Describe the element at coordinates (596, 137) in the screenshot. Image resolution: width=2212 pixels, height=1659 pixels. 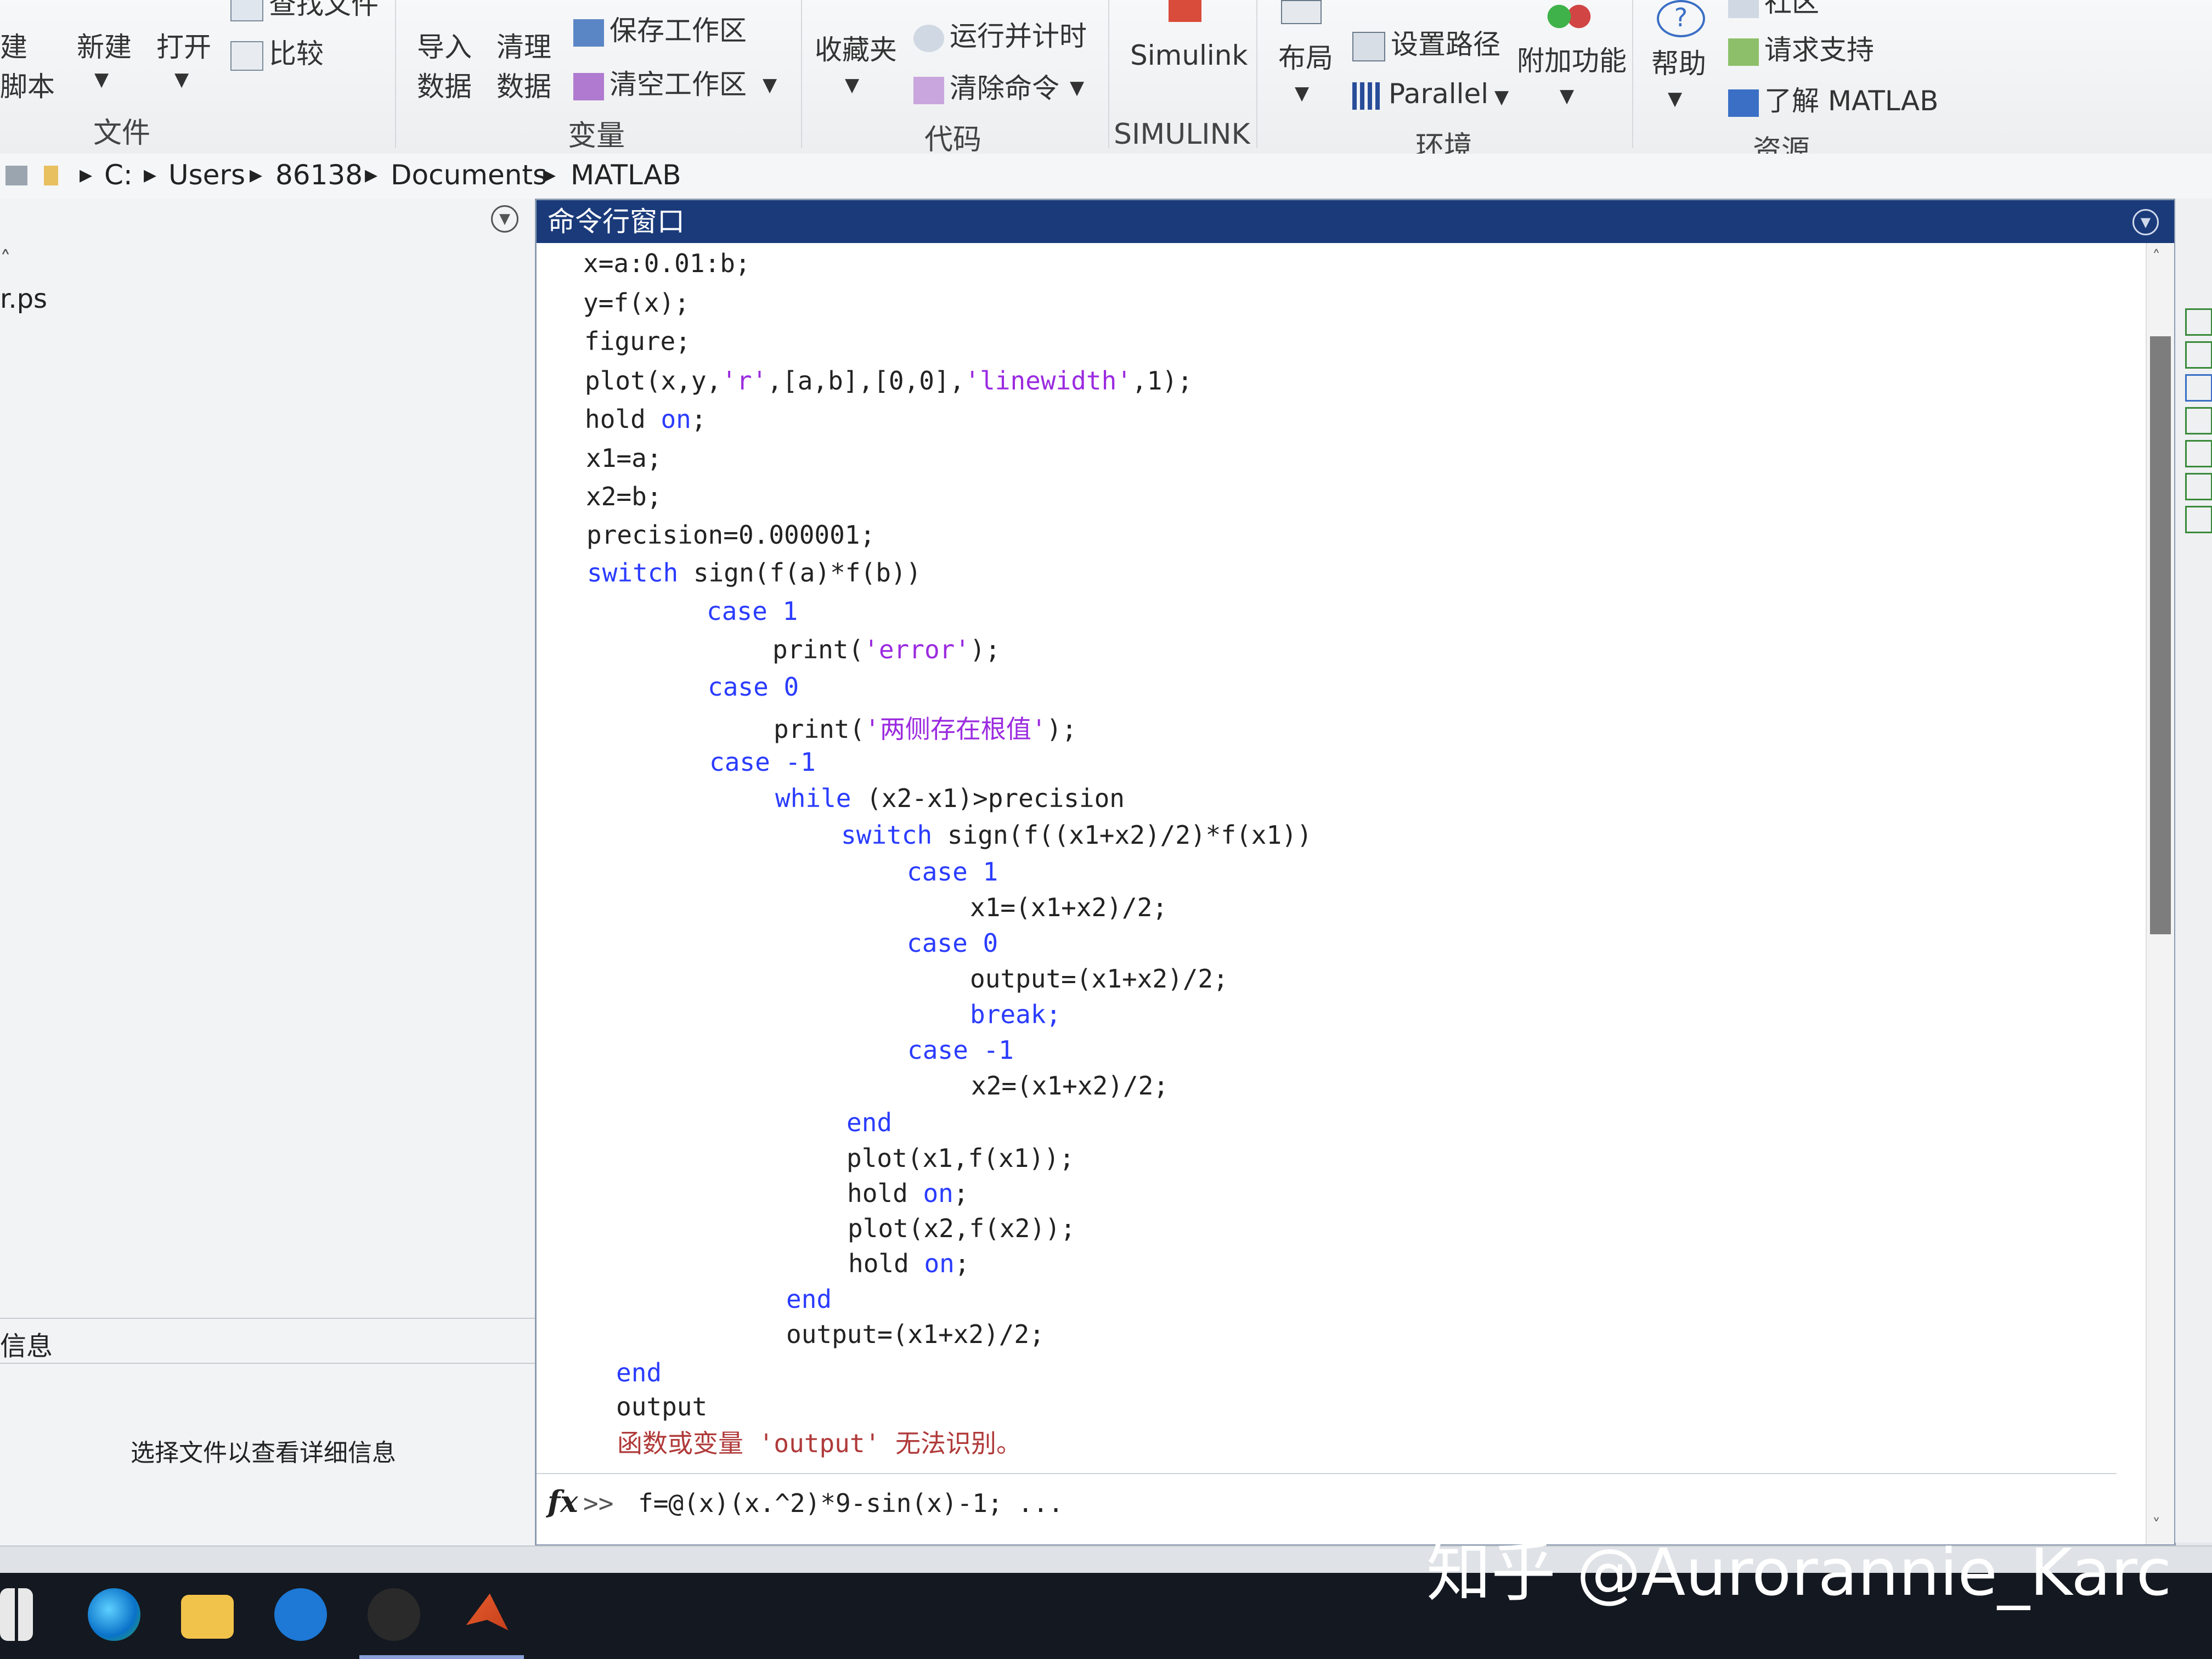
I see `variable-section-label: 变量` at that location.